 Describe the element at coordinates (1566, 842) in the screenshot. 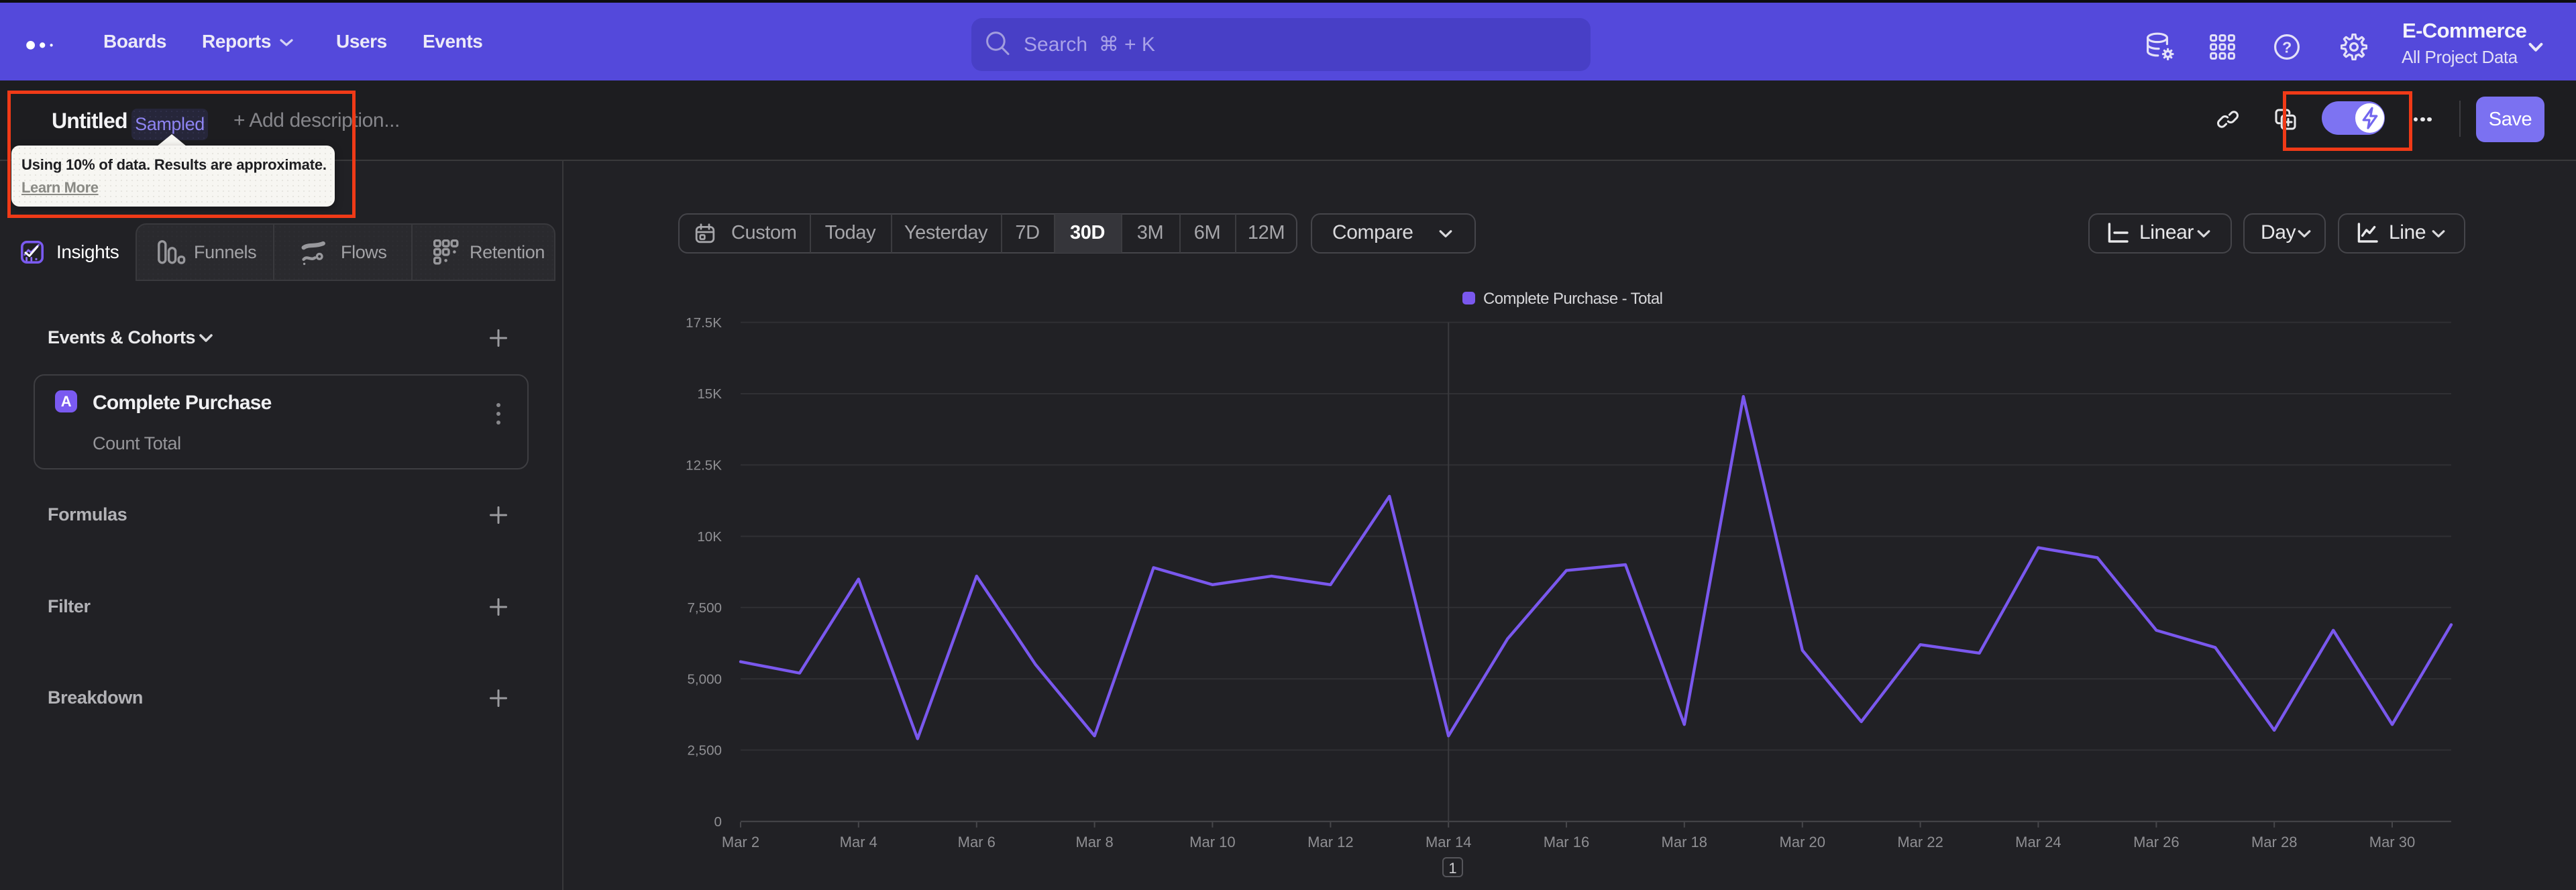

I see `svg-text: Mar 16` at that location.